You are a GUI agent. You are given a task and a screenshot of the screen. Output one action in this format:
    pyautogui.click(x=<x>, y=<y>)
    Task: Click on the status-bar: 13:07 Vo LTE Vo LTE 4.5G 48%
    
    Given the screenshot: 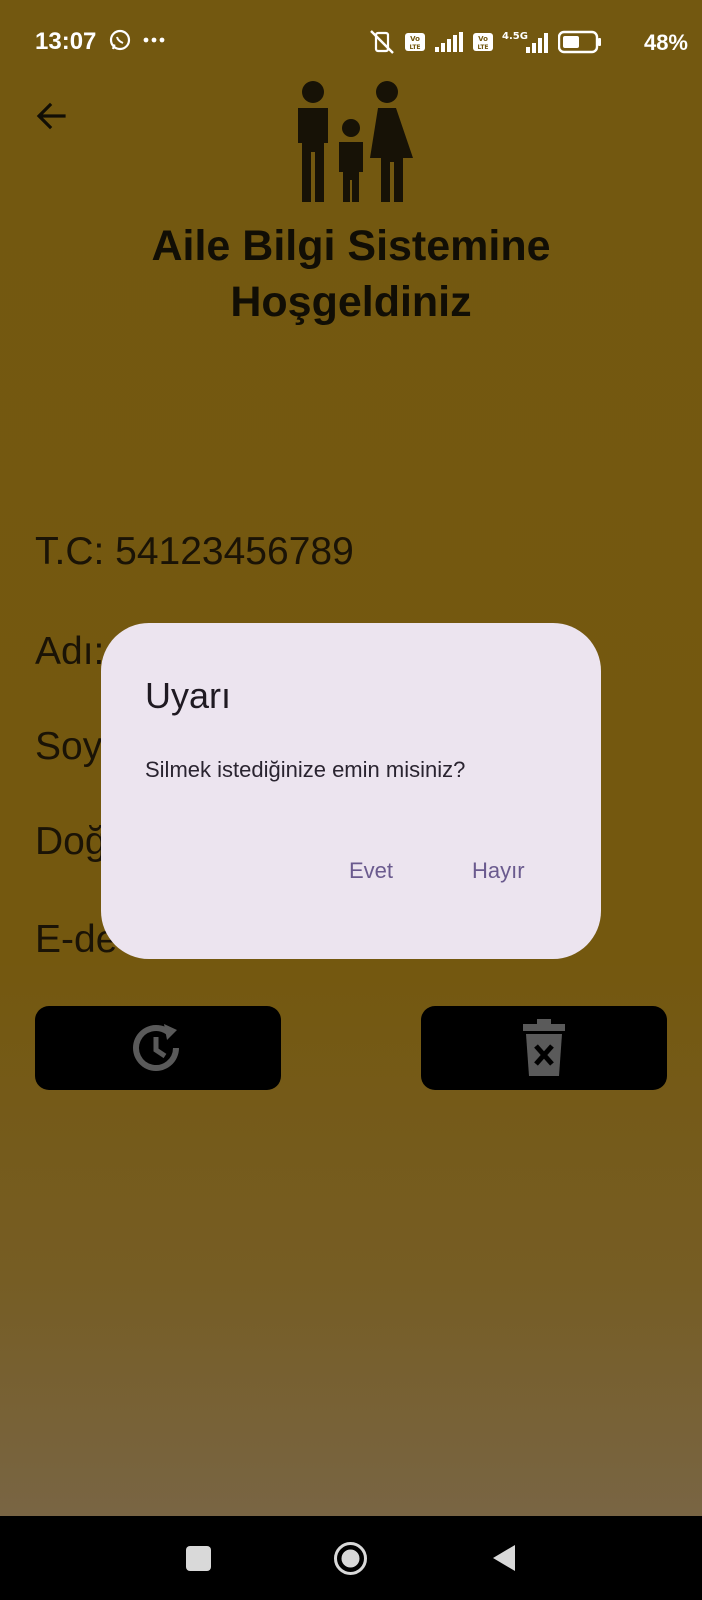 What is the action you would take?
    pyautogui.click(x=351, y=43)
    